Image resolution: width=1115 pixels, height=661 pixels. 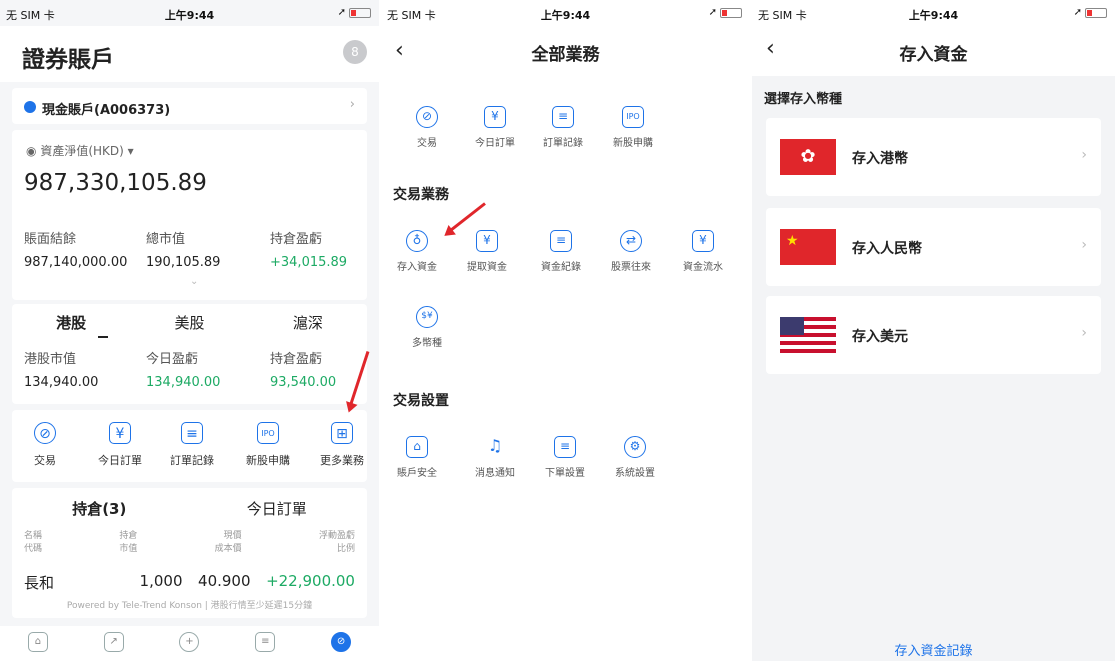 I want to click on header-label: 代碼, so click(x=33, y=549).